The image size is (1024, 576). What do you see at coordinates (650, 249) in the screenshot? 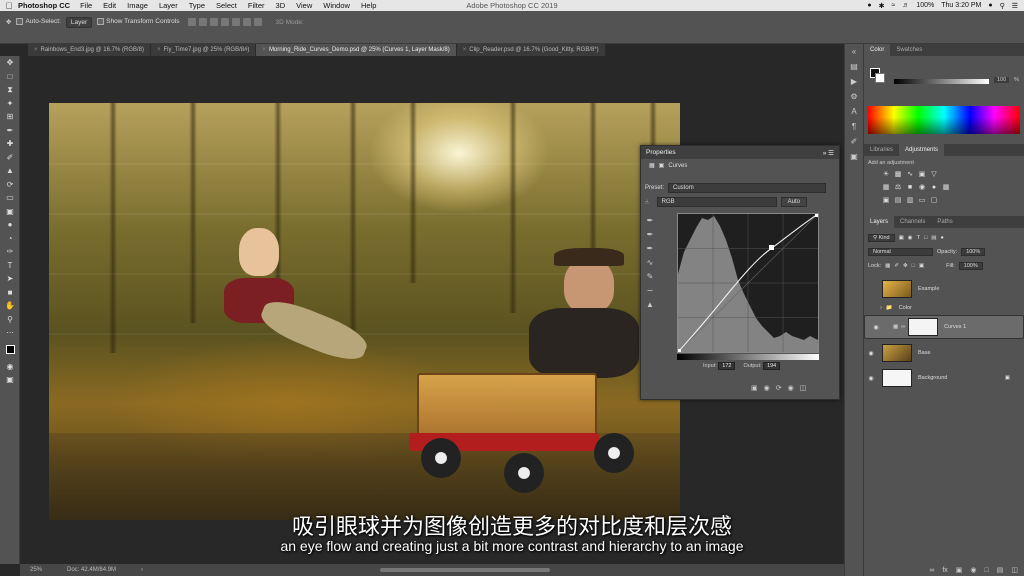
I see `white-point-eyedropper-icon: ✒` at bounding box center [650, 249].